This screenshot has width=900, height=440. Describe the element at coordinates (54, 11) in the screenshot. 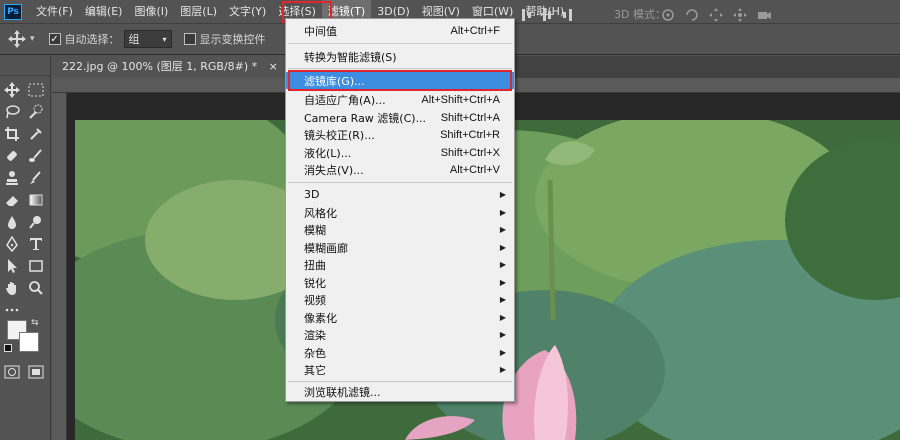

I see `menu-file: 文件(F)` at that location.